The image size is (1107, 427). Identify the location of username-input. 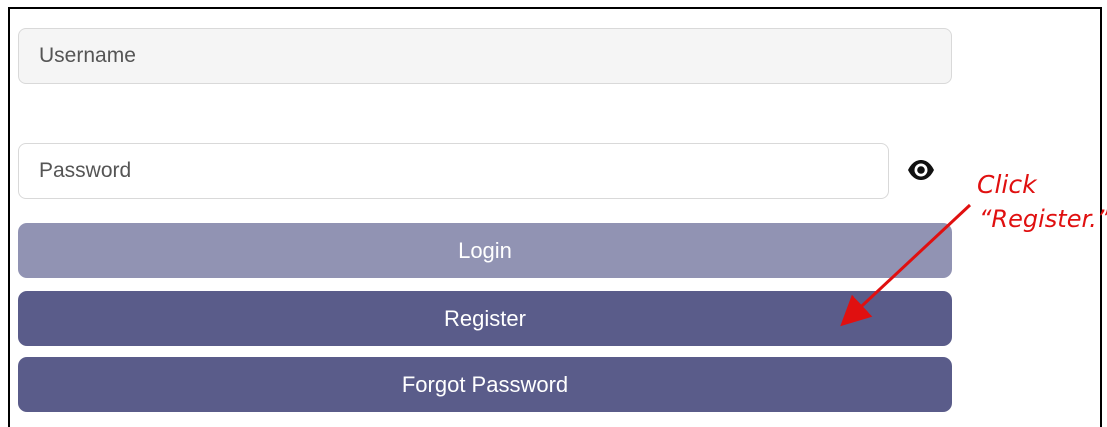
(485, 56).